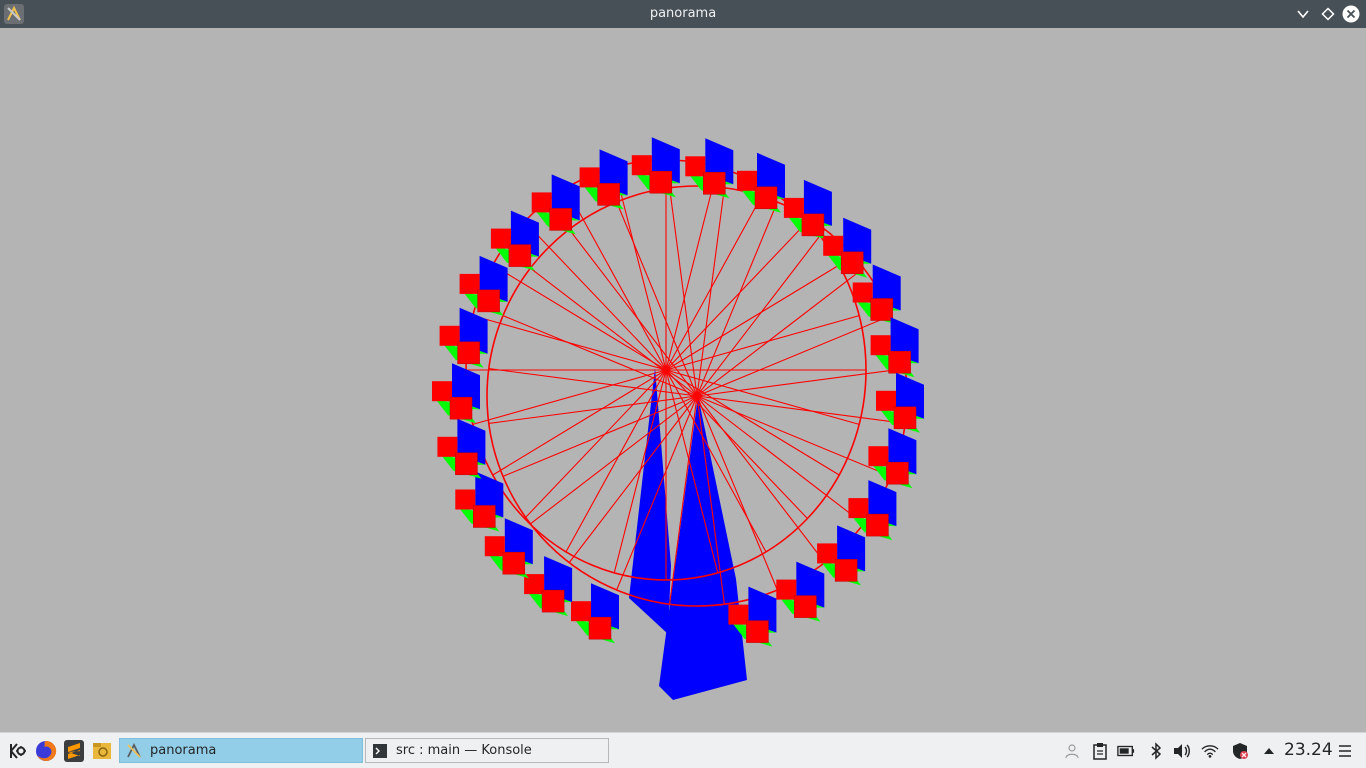 The image size is (1366, 768). I want to click on minimize-icon, so click(1303, 14).